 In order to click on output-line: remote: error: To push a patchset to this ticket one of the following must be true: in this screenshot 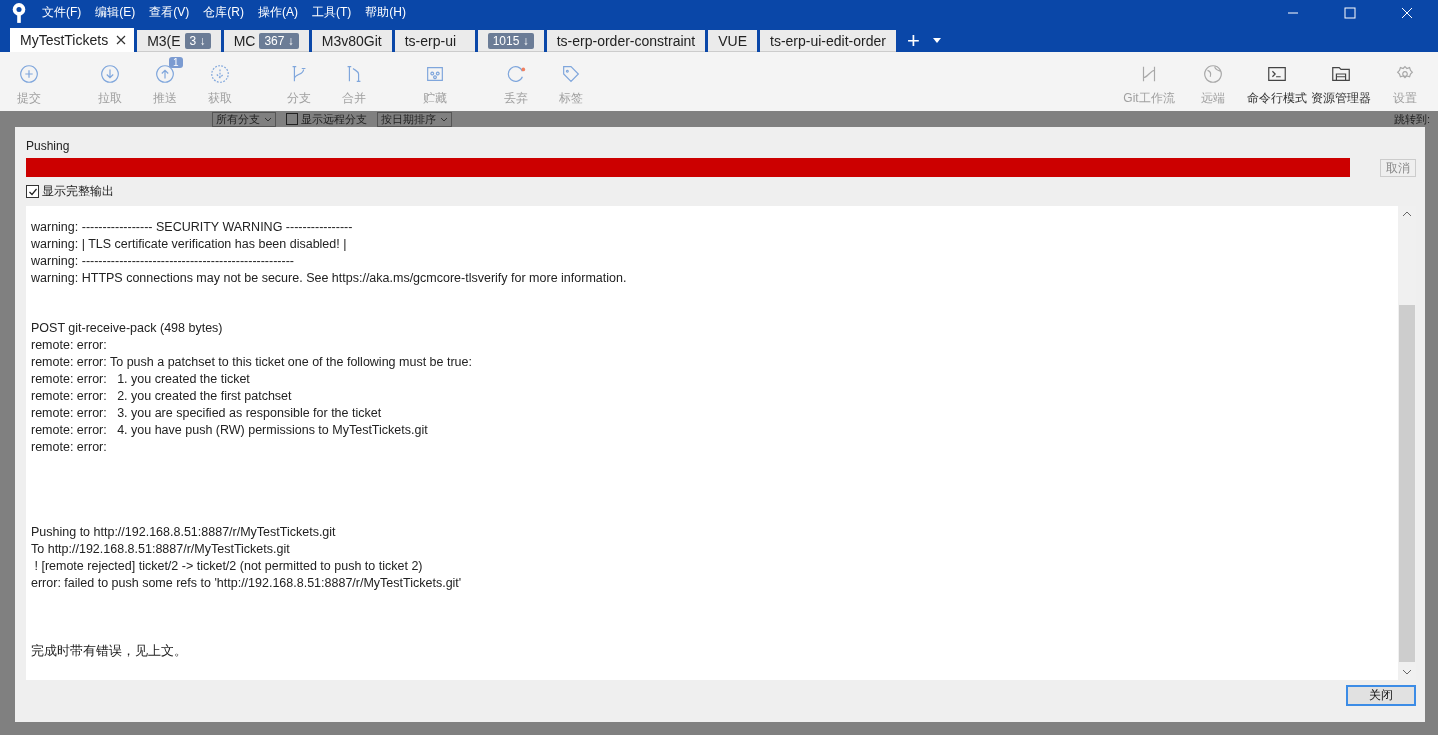, I will do `click(252, 362)`.